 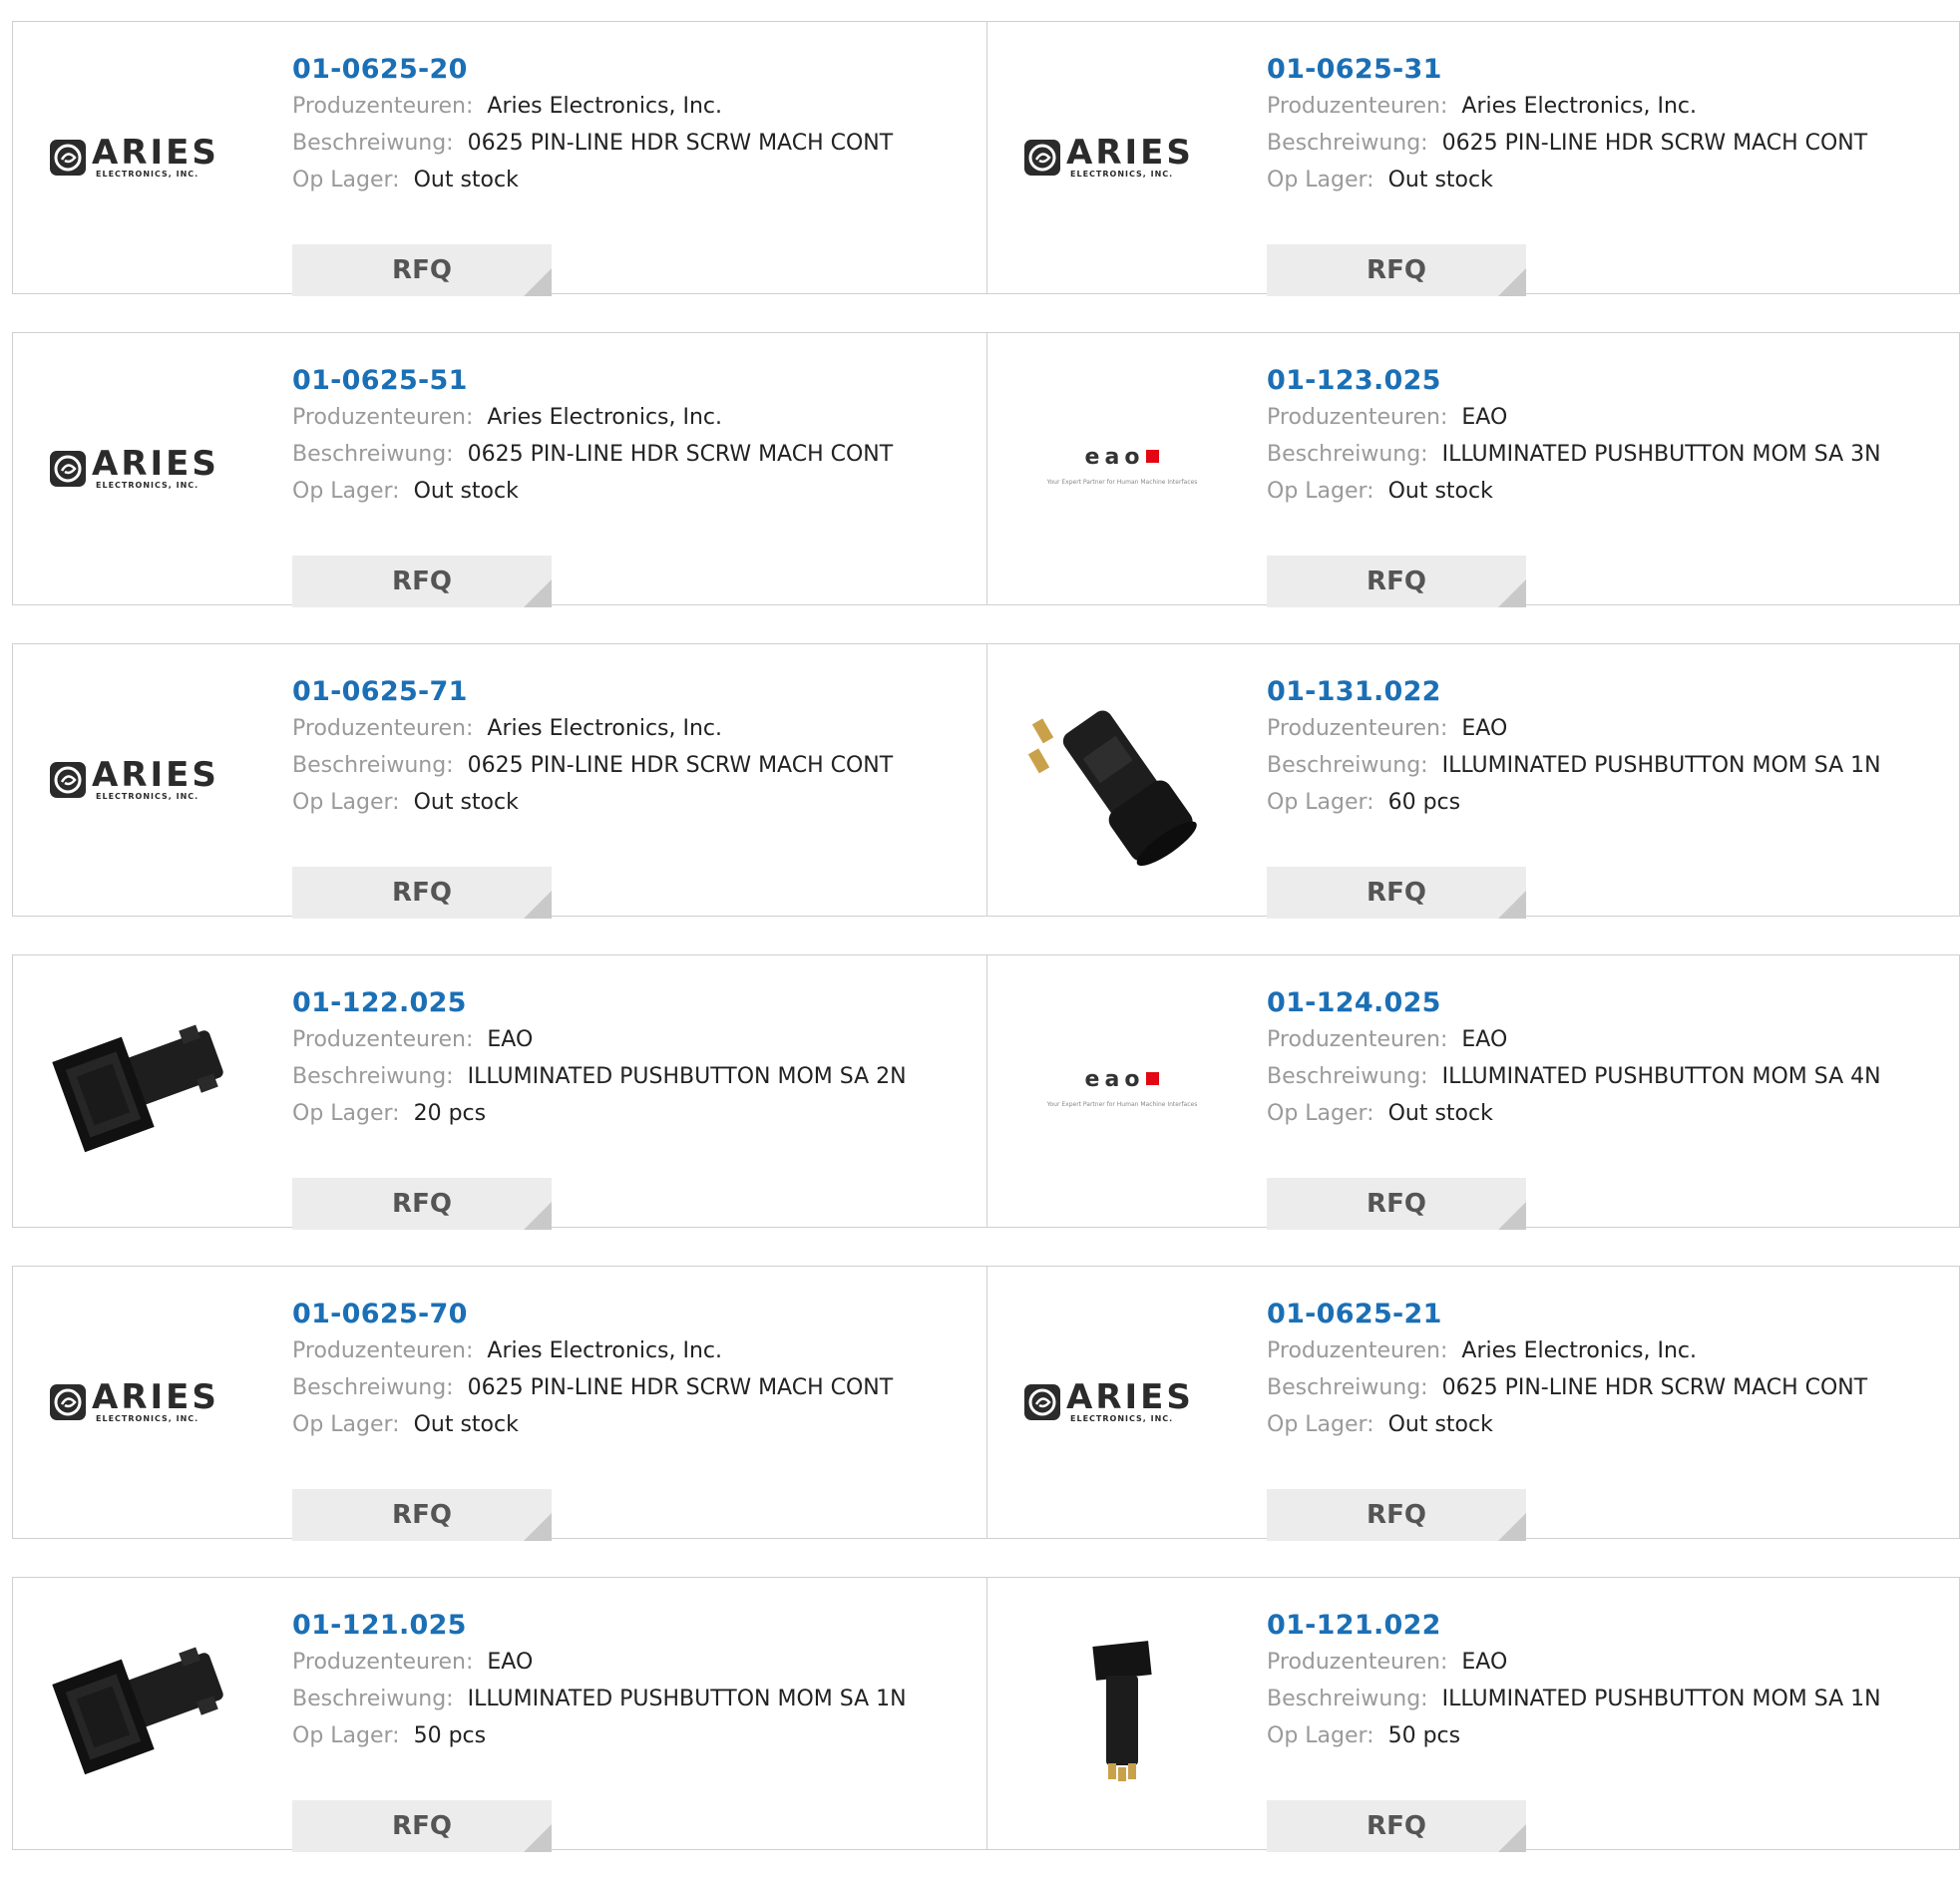 I want to click on small-pushbutton-image, so click(x=1122, y=1711).